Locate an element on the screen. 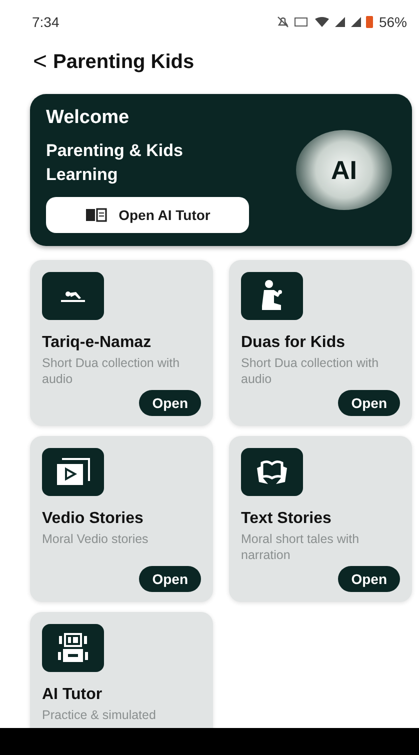 Image resolution: width=419 pixels, height=755 pixels. book-icon is located at coordinates (95, 215).